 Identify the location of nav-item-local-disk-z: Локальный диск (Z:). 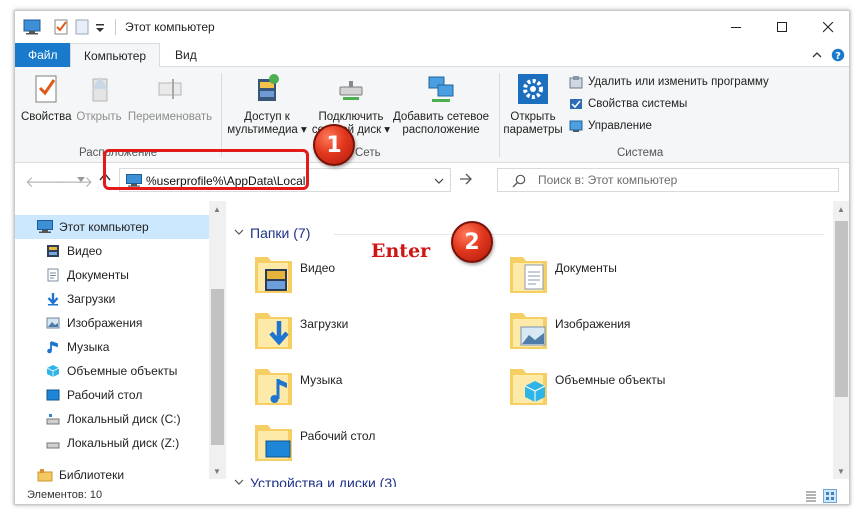
(112, 443).